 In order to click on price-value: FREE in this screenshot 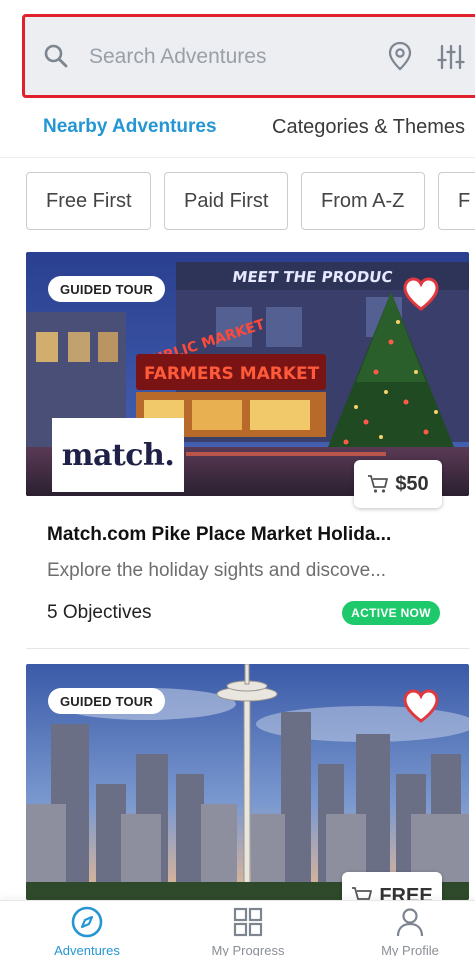, I will do `click(406, 892)`.